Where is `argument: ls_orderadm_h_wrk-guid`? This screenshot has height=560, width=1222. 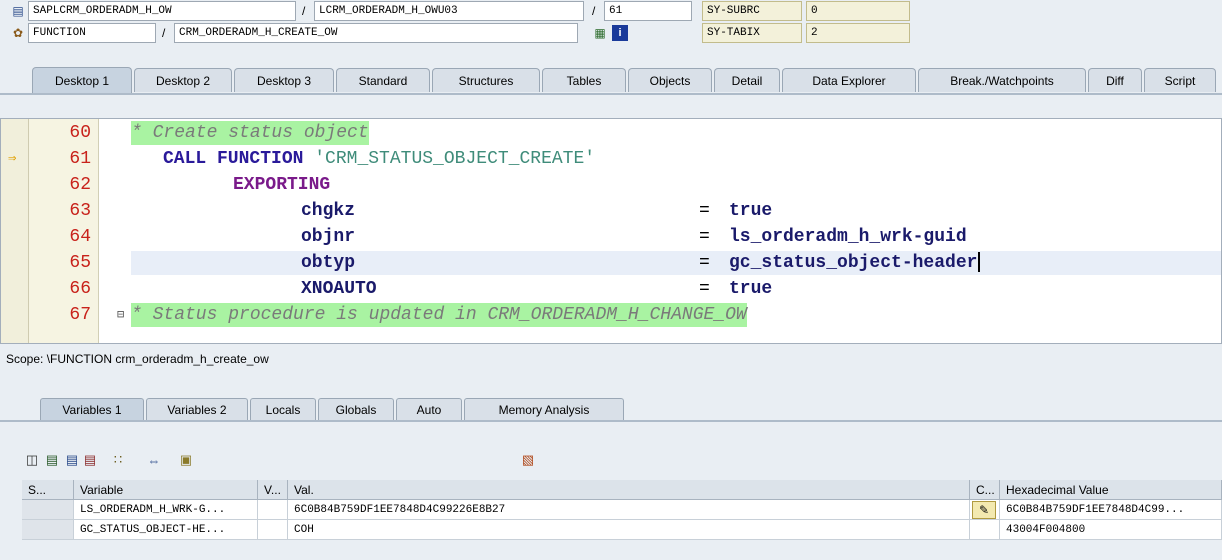 argument: ls_orderadm_h_wrk-guid is located at coordinates (848, 237).